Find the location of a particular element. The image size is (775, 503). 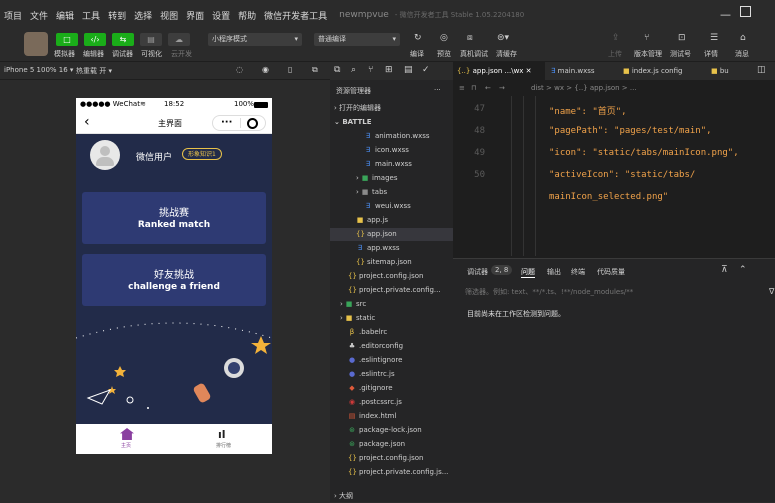

editor-toggle: ‹/› is located at coordinates (95, 39).